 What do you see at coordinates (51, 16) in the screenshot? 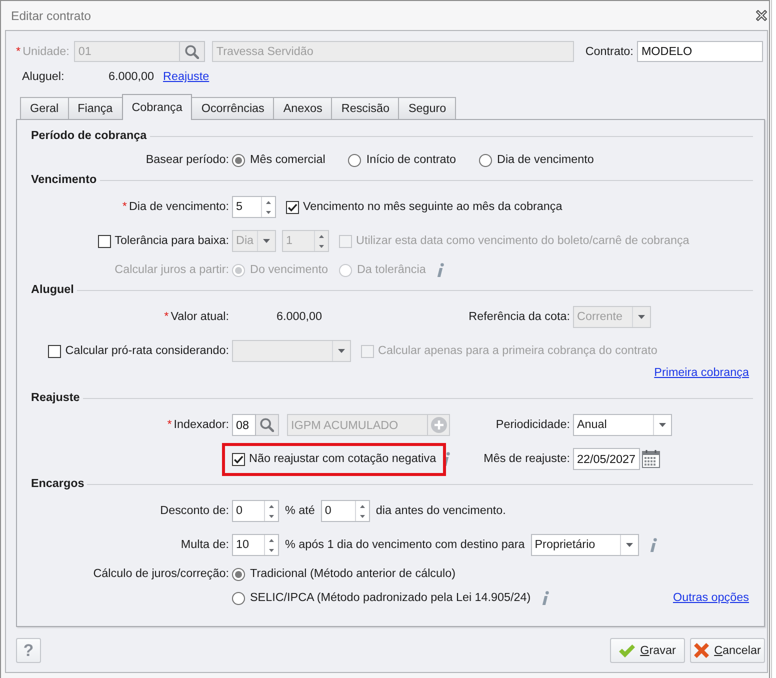
I see `window-title: Editar contrato` at bounding box center [51, 16].